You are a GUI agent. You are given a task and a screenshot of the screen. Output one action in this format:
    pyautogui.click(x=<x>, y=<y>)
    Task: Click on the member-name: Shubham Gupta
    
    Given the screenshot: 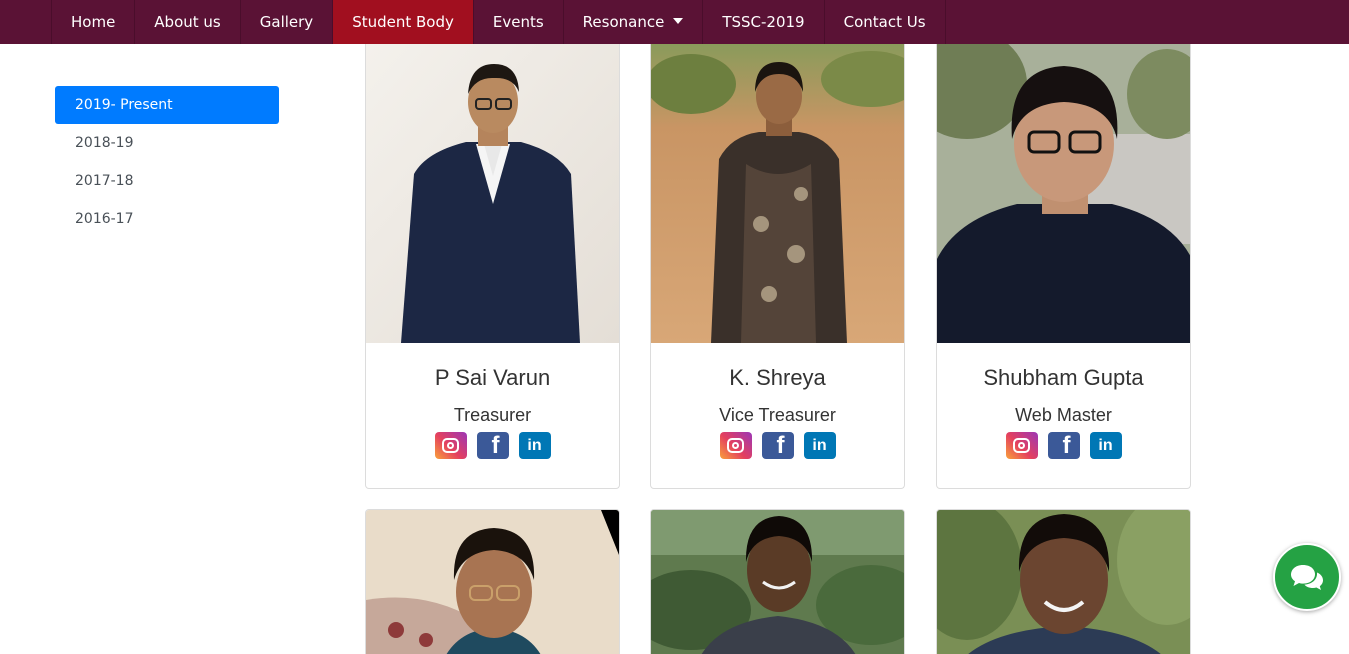 What is the action you would take?
    pyautogui.click(x=1063, y=377)
    